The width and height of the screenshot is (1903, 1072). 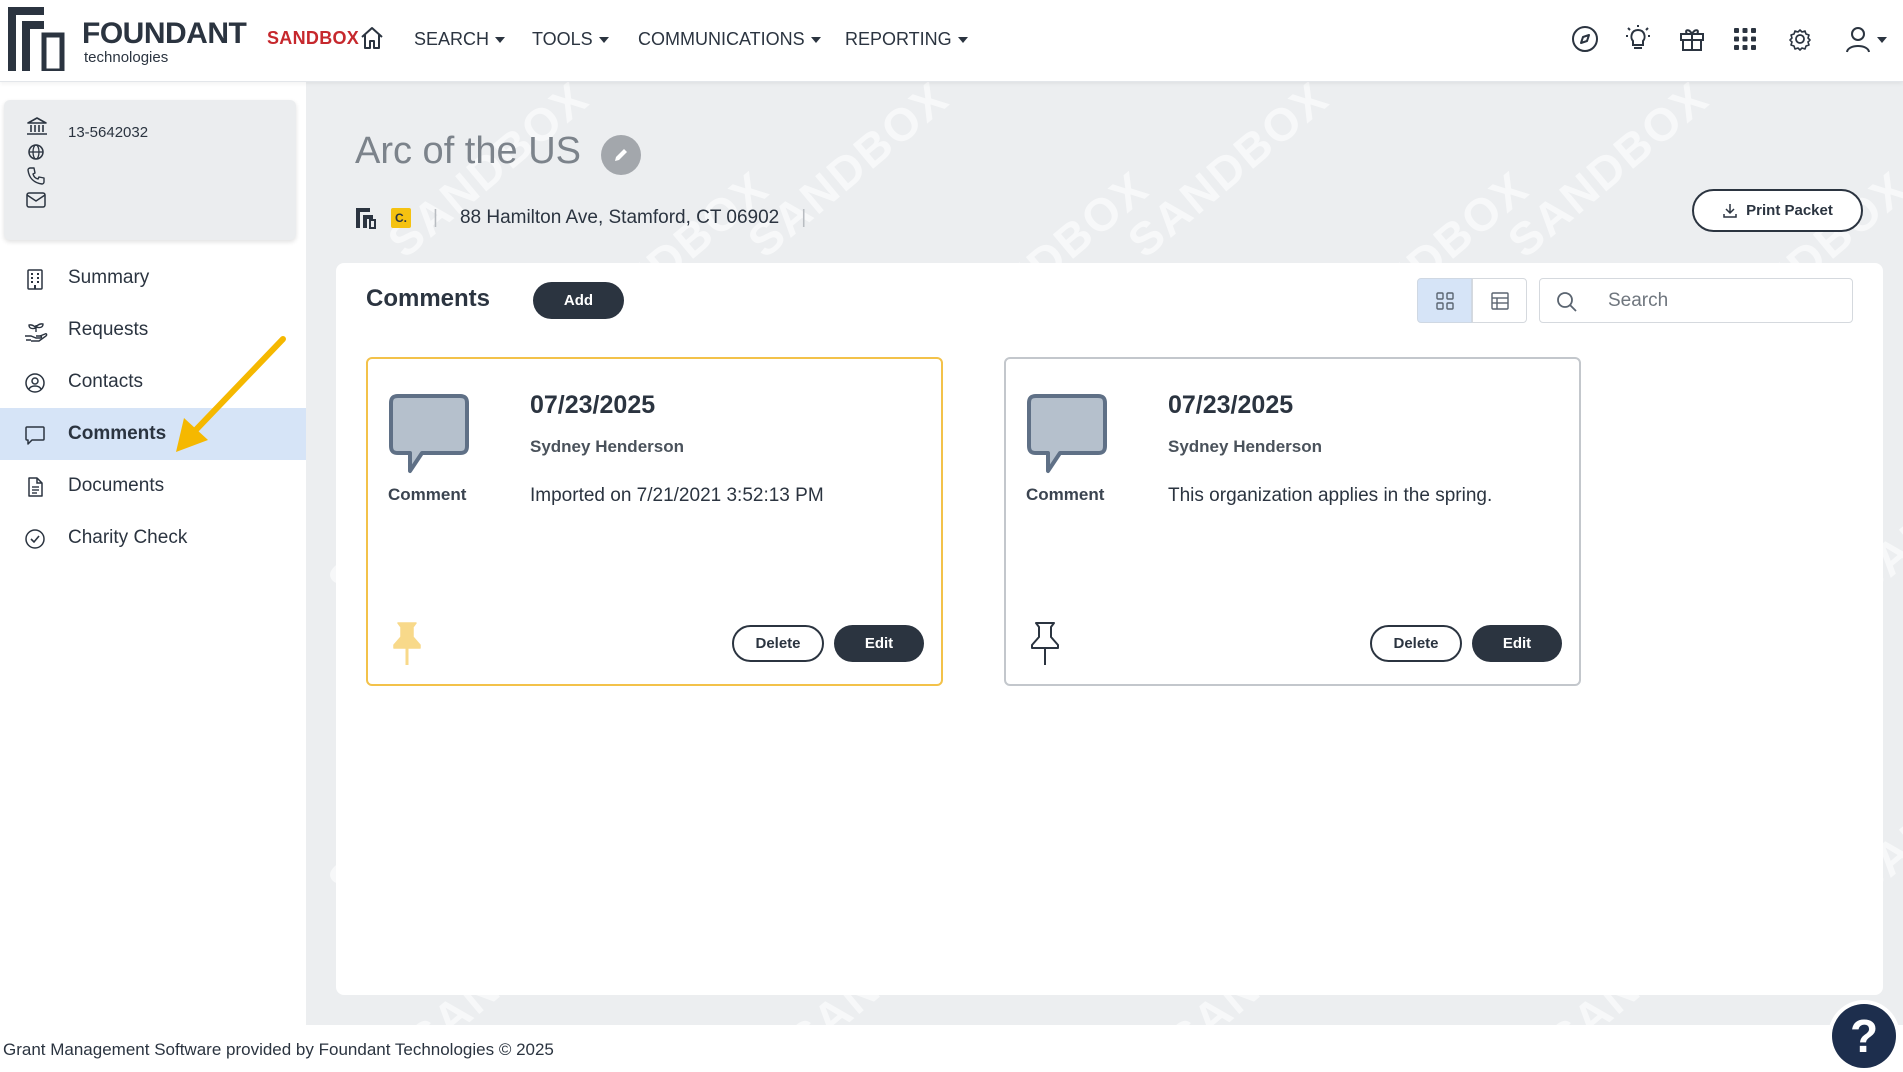 What do you see at coordinates (562, 39) in the screenshot?
I see `nav-tools-label: TOOLS` at bounding box center [562, 39].